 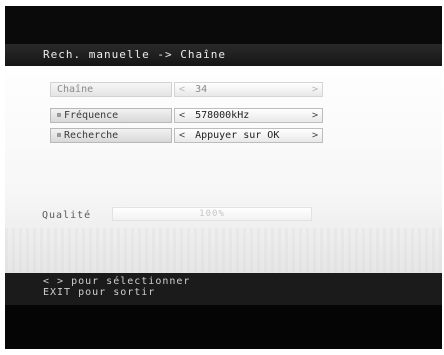 I want to click on help-bar: < > pour sélectionner EXIT pour sortir, so click(x=223, y=289).